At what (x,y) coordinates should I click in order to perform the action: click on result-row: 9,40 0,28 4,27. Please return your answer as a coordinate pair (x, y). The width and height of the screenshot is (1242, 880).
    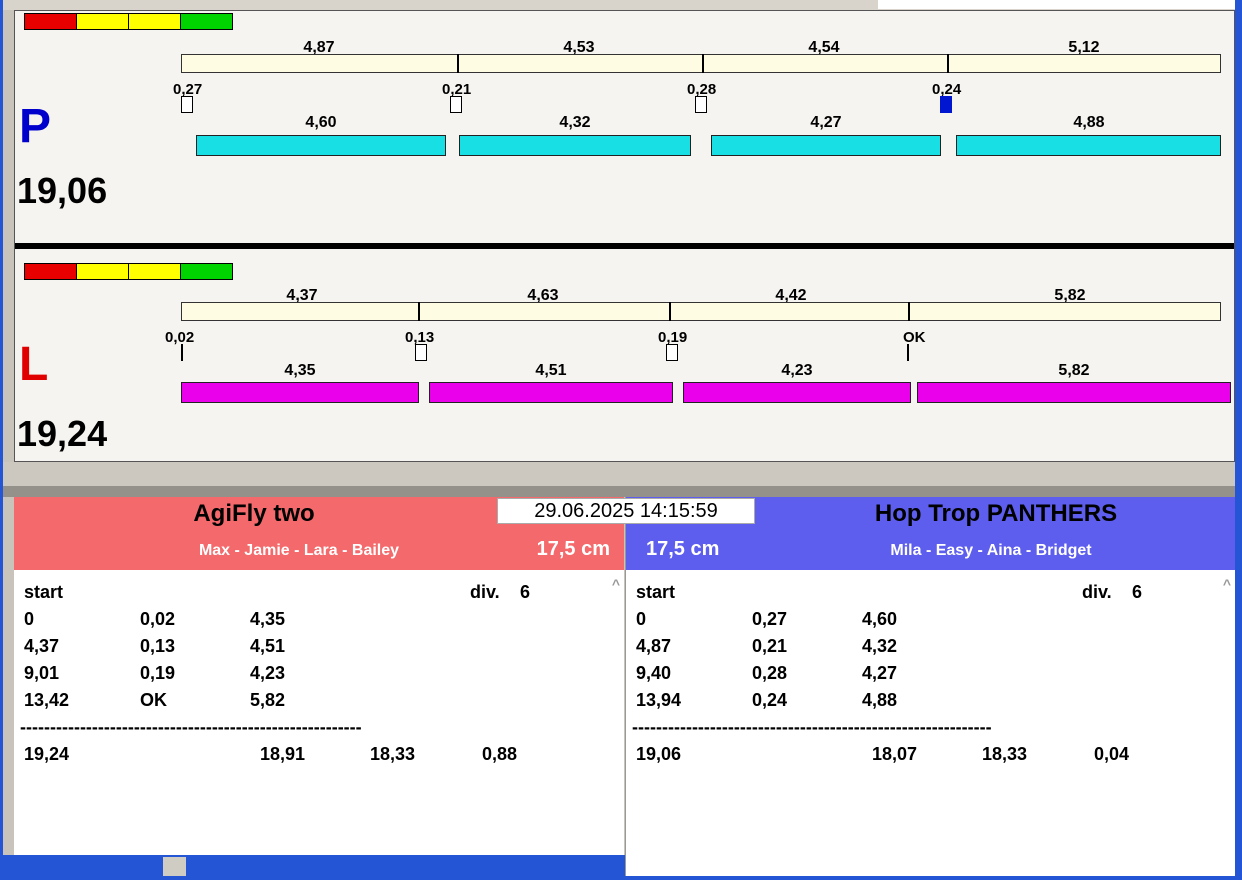
    Looking at the image, I should click on (930, 675).